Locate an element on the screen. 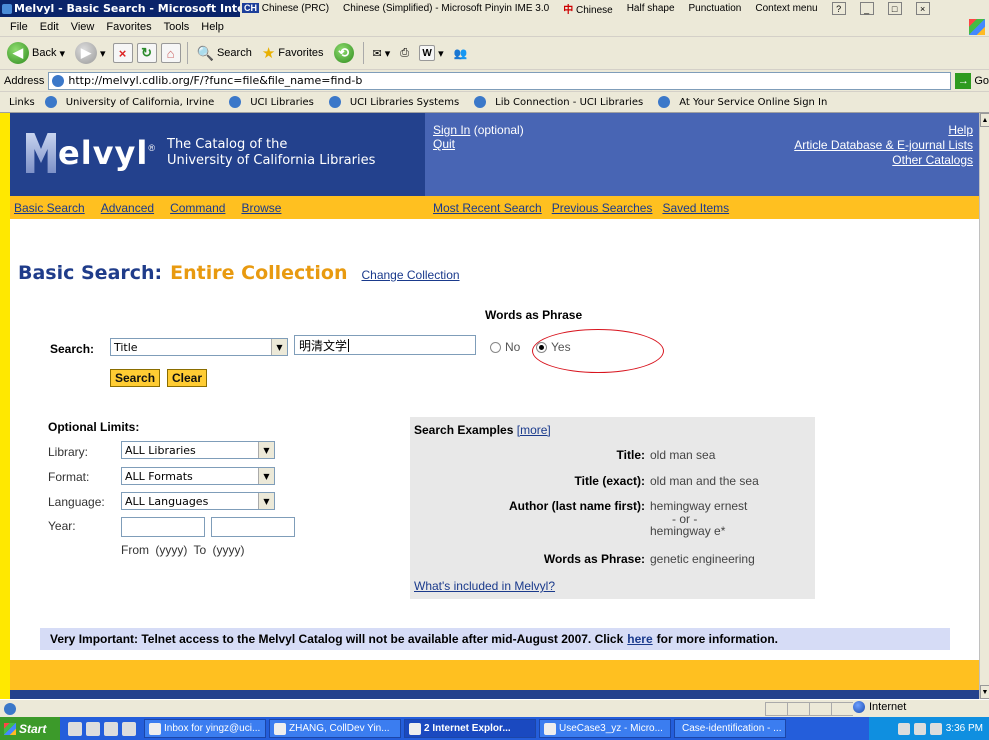 The height and width of the screenshot is (740, 989). search-examples-title: Search Examples is located at coordinates (464, 430).